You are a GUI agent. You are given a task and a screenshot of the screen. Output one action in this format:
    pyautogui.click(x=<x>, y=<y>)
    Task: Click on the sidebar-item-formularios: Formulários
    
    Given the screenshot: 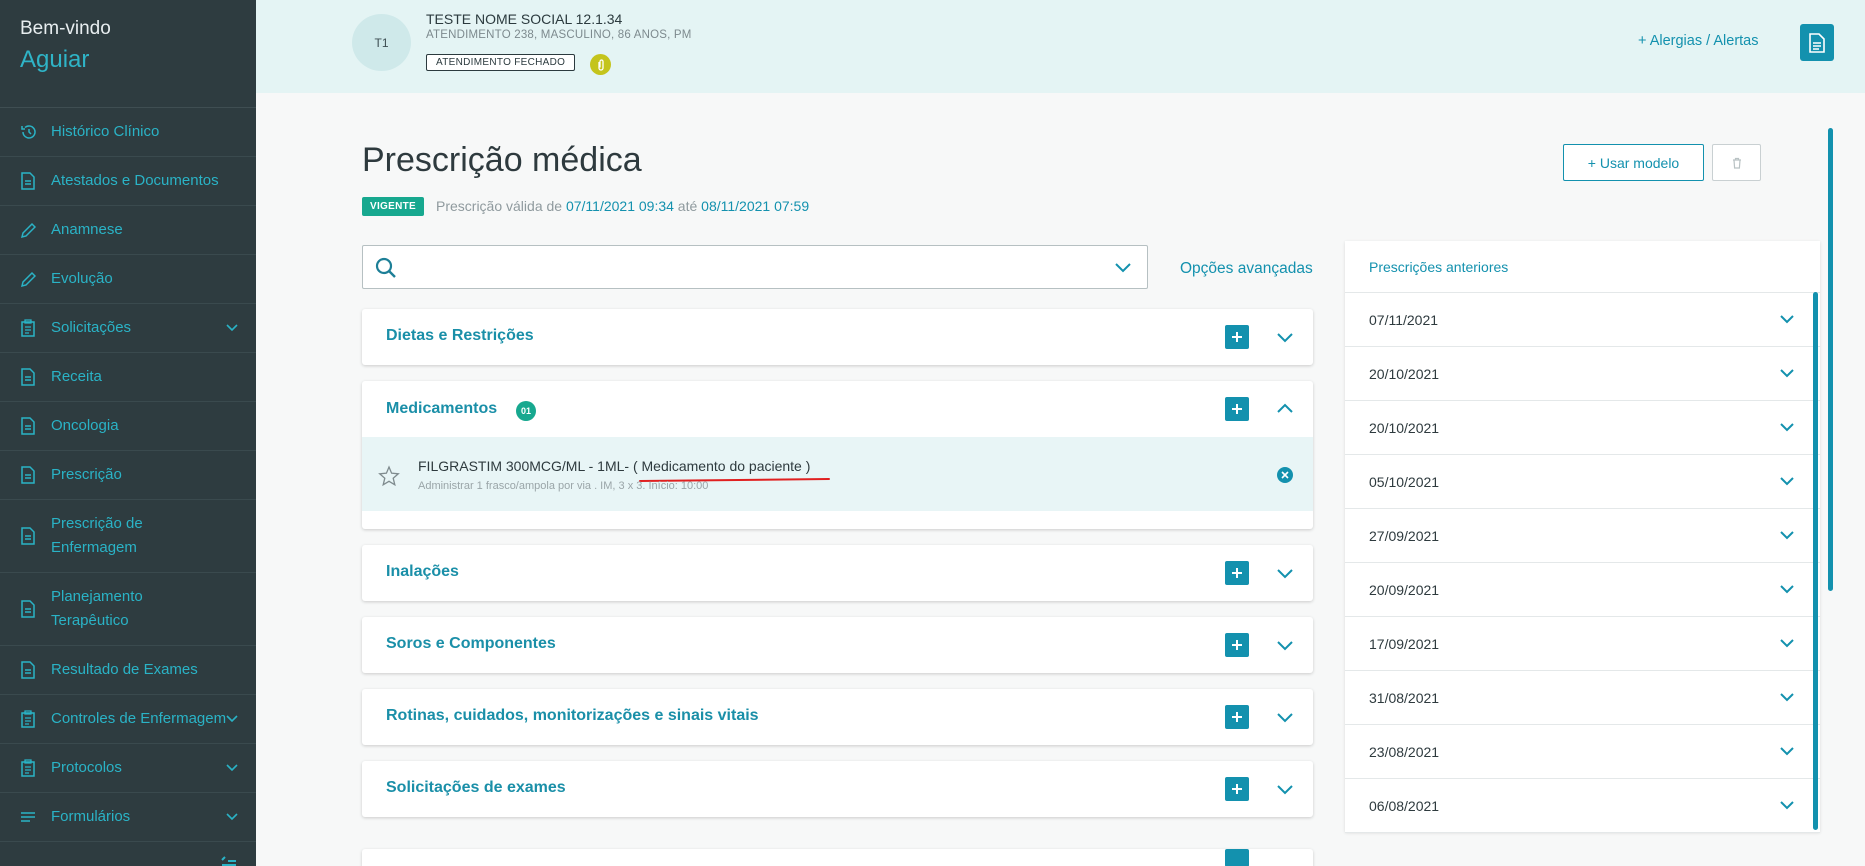 What is the action you would take?
    pyautogui.click(x=128, y=817)
    